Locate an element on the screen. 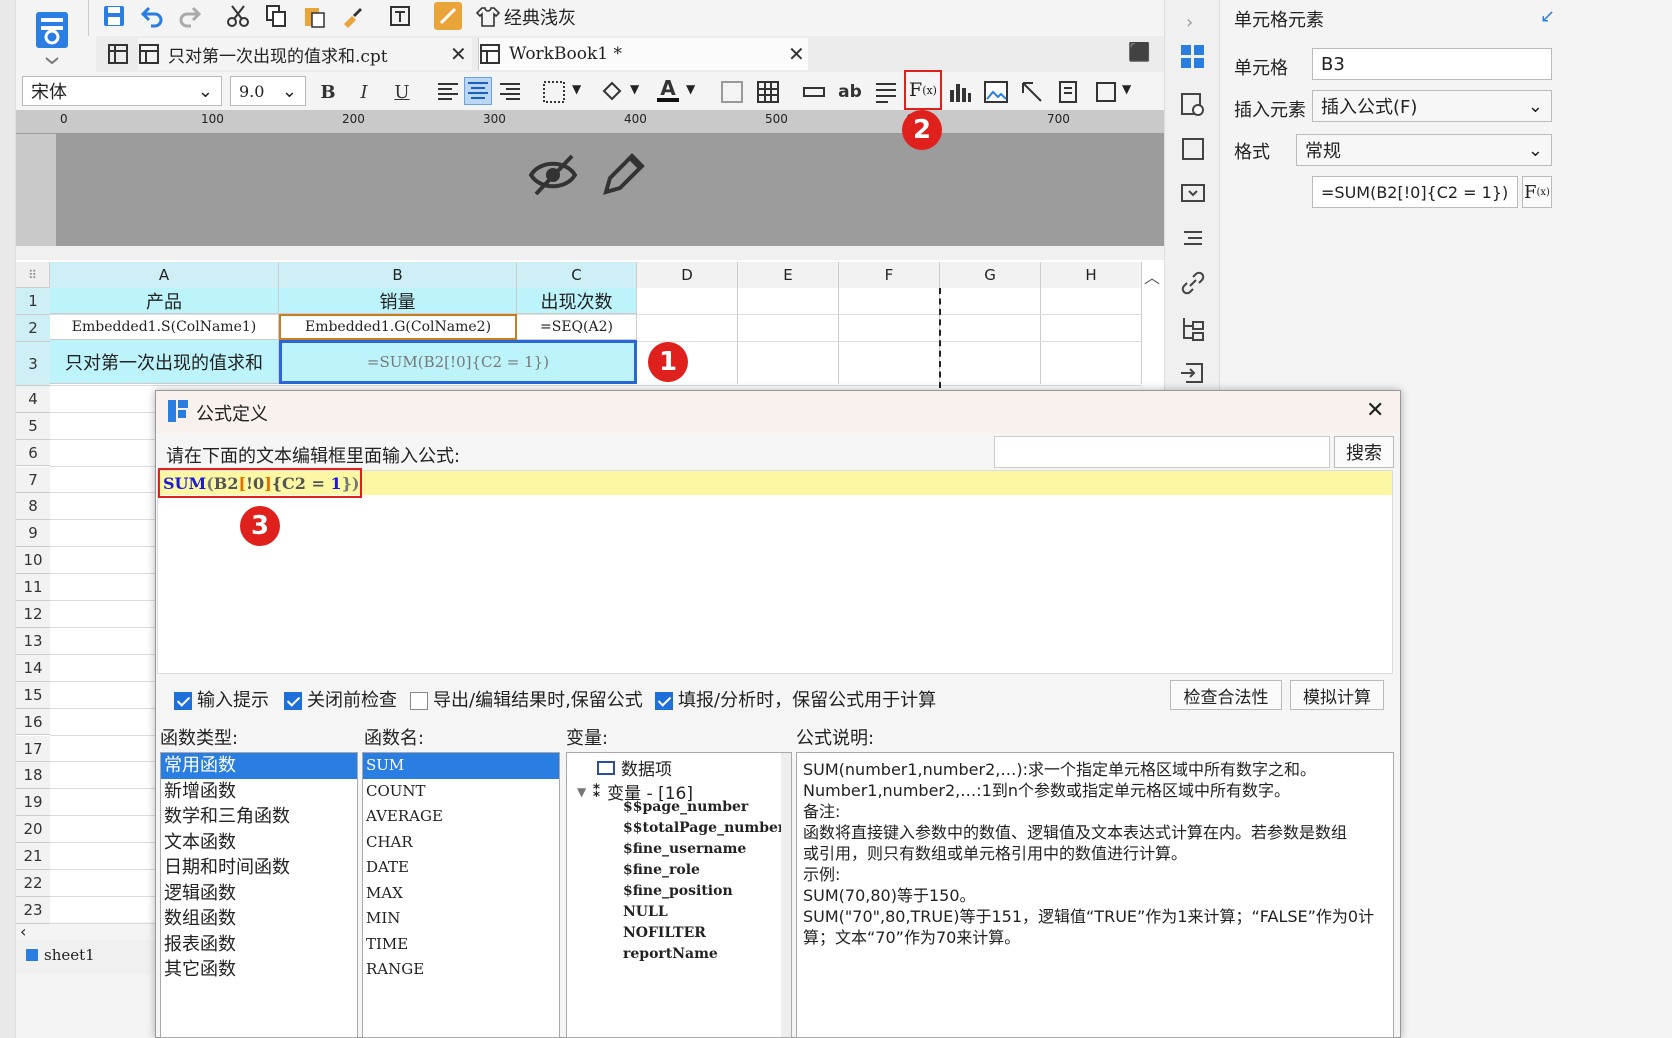 This screenshot has width=1672, height=1038. row-header: 20 is located at coordinates (33, 830).